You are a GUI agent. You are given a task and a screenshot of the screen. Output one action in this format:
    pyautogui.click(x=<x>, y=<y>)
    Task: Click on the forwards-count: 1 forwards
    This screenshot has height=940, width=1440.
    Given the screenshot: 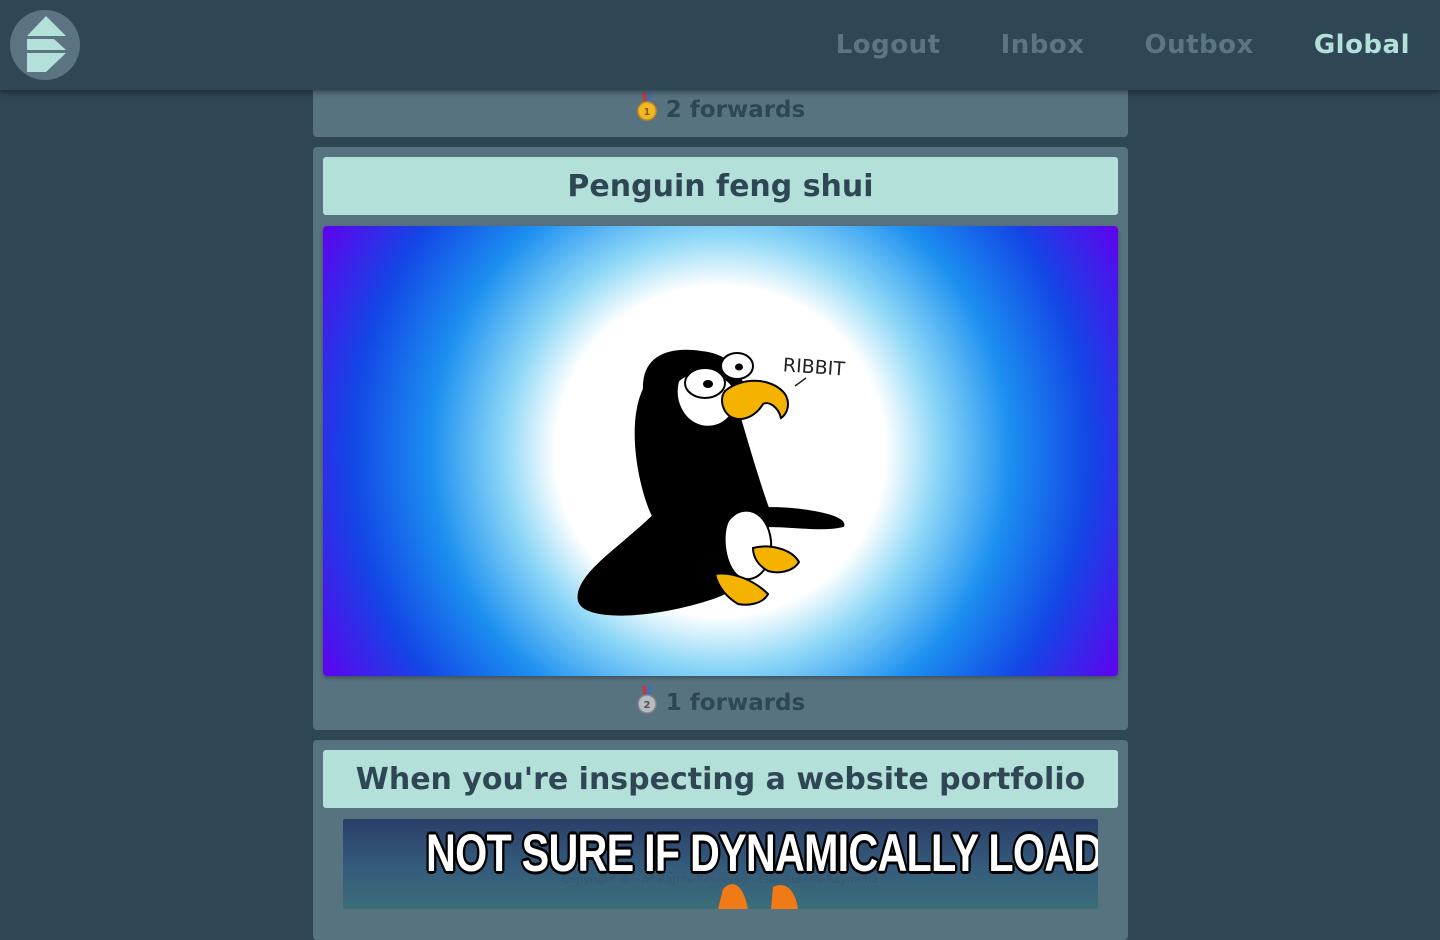 What is the action you would take?
    pyautogui.click(x=735, y=703)
    